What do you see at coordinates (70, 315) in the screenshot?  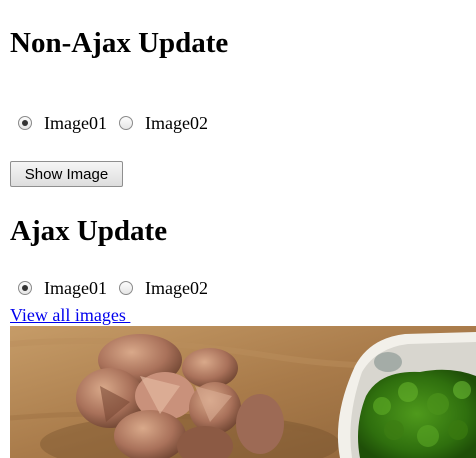 I see `view-all-images-link: View all images` at bounding box center [70, 315].